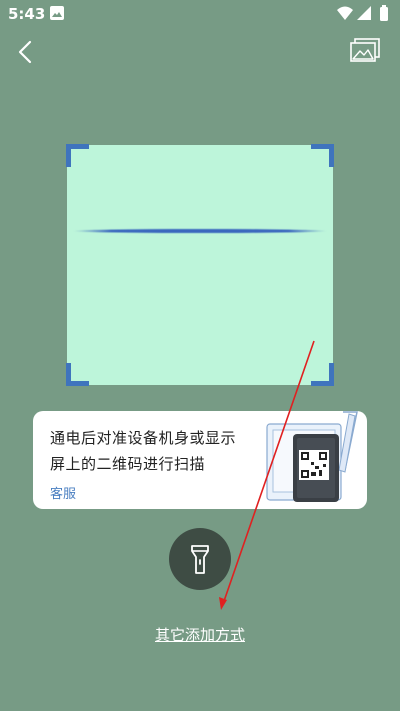 This screenshot has height=711, width=400. What do you see at coordinates (77, 155) in the screenshot?
I see `scan-corner-top-left` at bounding box center [77, 155].